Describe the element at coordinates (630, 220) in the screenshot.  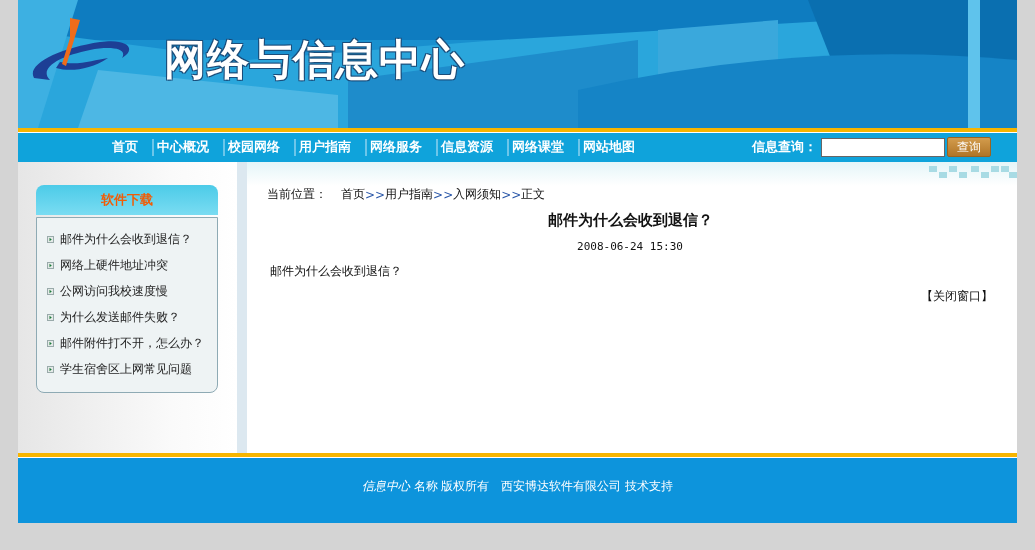
I see `article-title: 邮件为什么会收到退信？` at that location.